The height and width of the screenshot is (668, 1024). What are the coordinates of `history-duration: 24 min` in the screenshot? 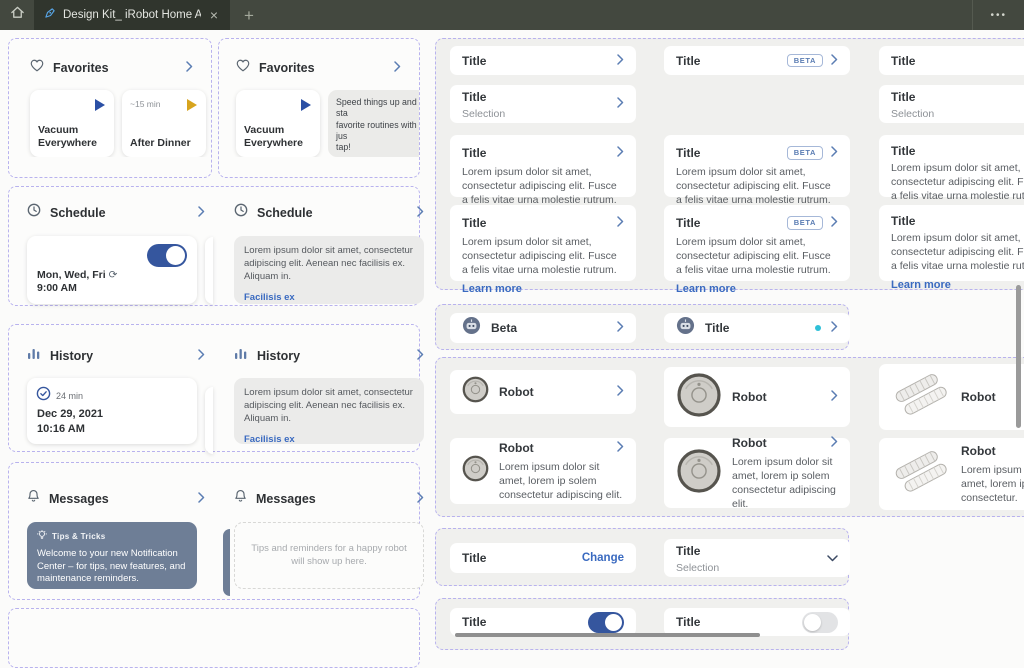 It's located at (59, 396).